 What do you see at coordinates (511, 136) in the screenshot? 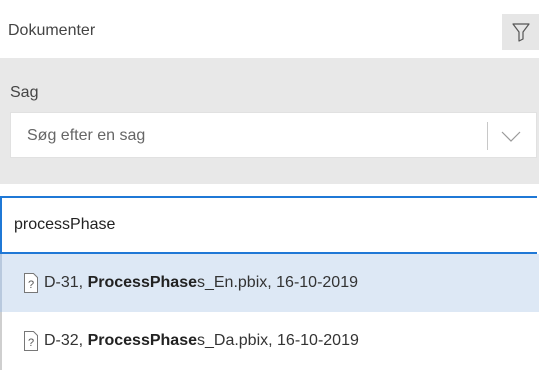
I see `chevron-down-icon` at bounding box center [511, 136].